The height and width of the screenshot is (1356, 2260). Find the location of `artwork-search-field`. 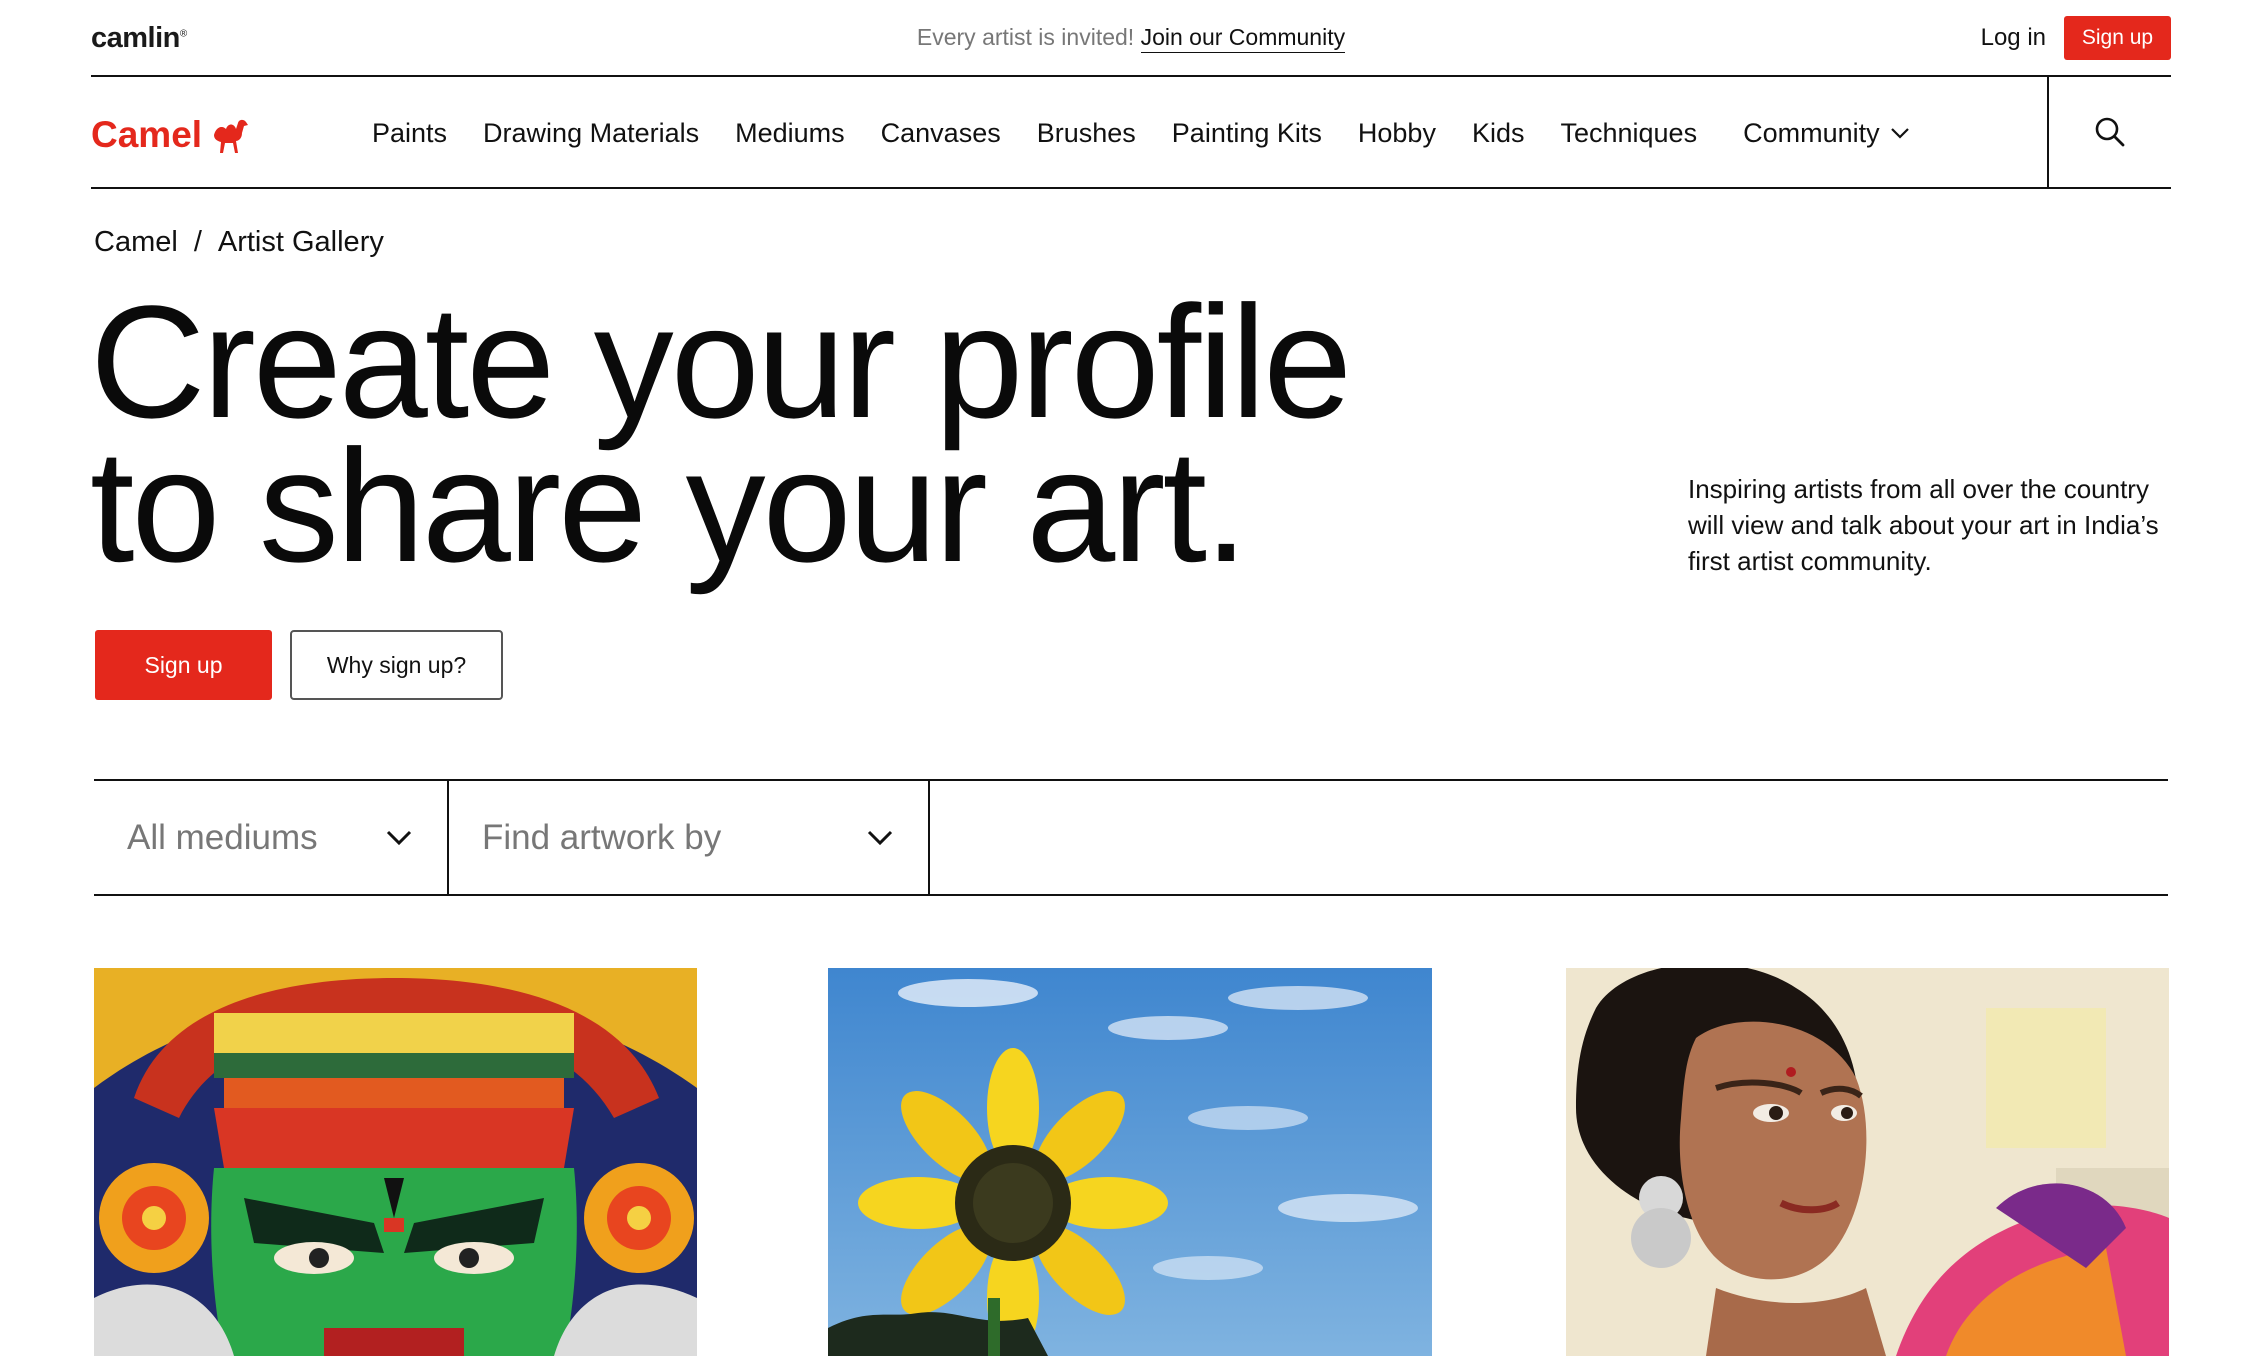

artwork-search-field is located at coordinates (1549, 837).